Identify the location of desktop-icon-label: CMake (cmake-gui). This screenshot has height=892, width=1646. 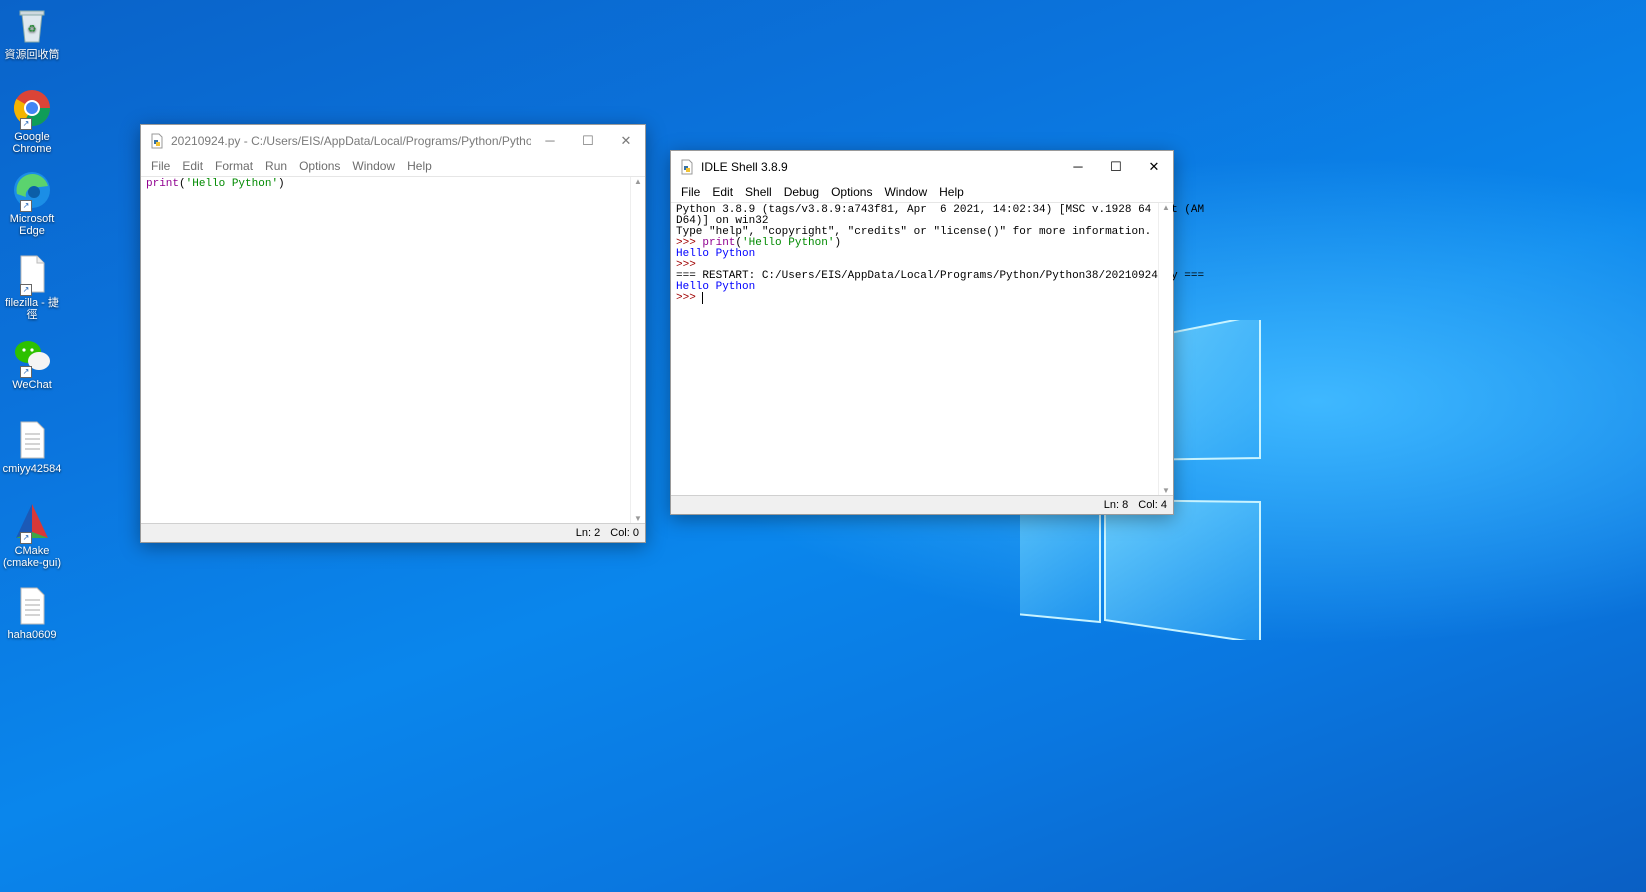
(32, 557).